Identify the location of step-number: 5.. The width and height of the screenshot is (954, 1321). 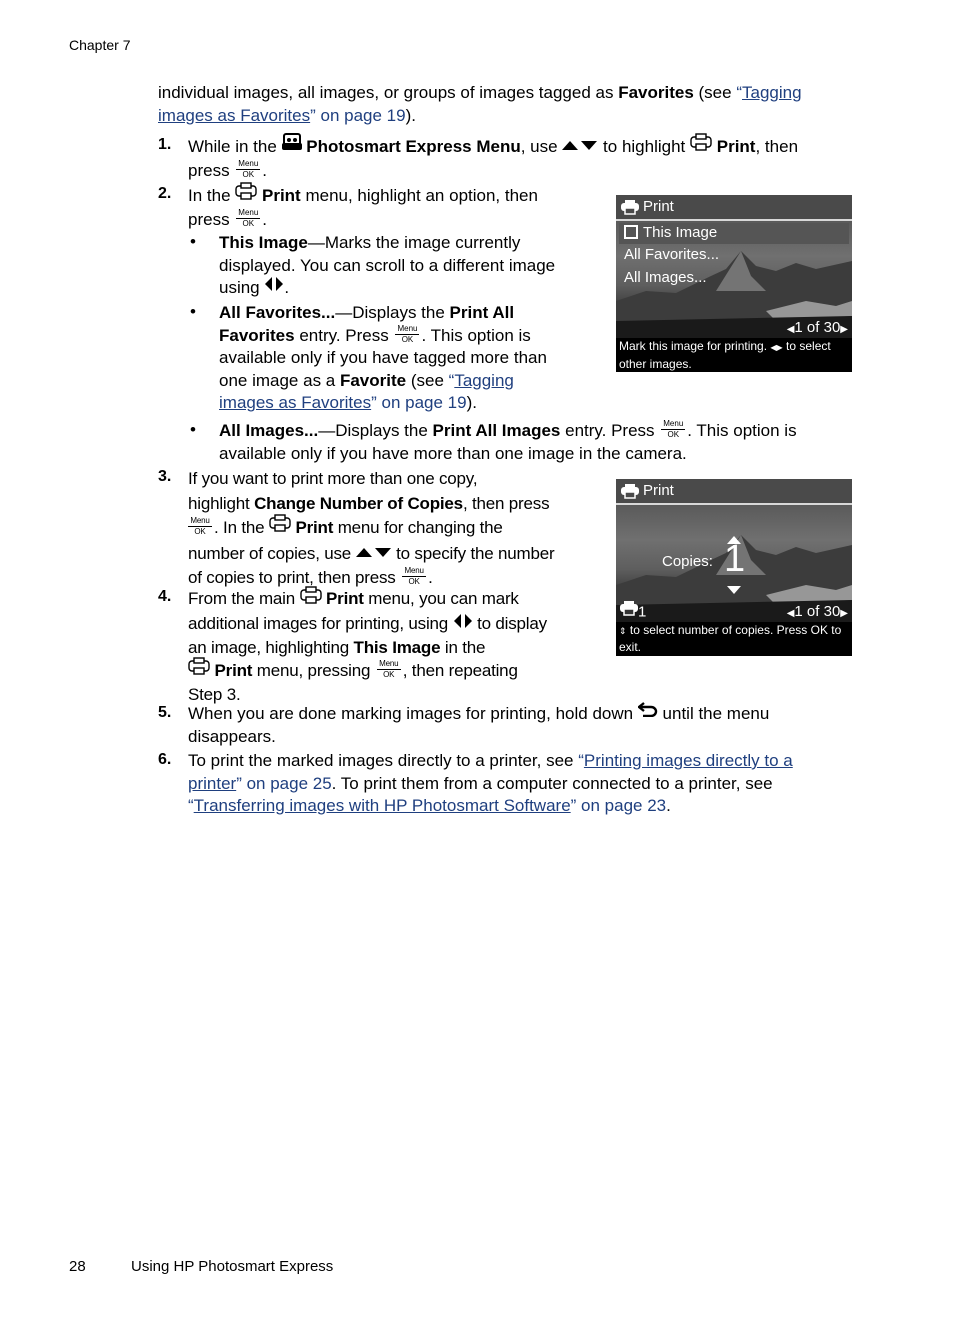
(165, 712).